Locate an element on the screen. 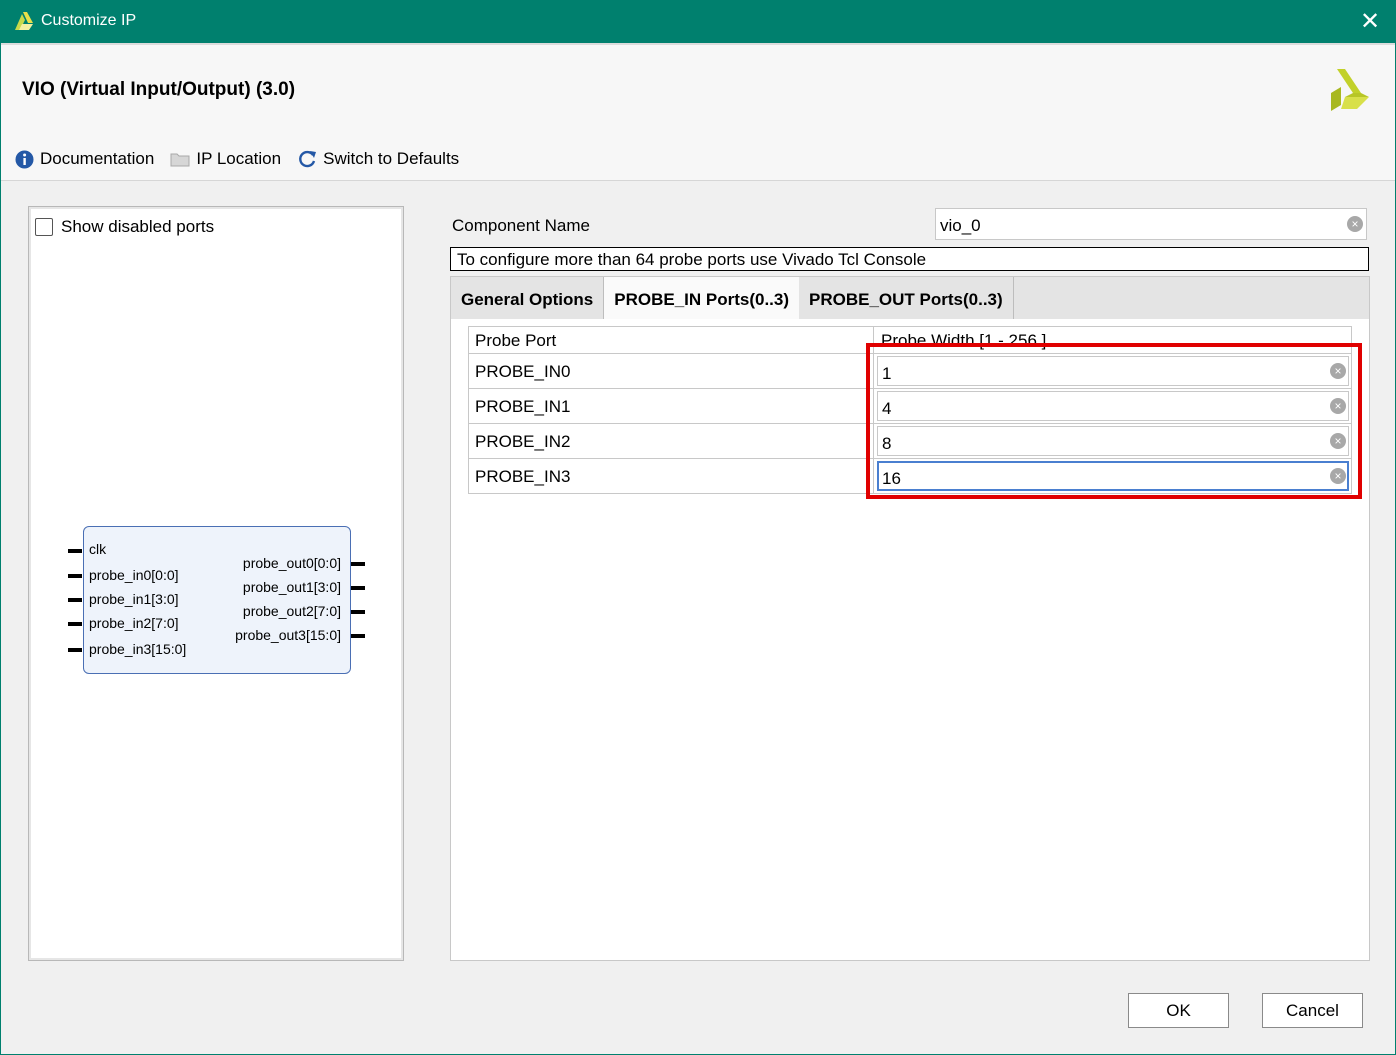 The width and height of the screenshot is (1396, 1055). probe-port-name: PROBE_IN2 is located at coordinates (523, 441).